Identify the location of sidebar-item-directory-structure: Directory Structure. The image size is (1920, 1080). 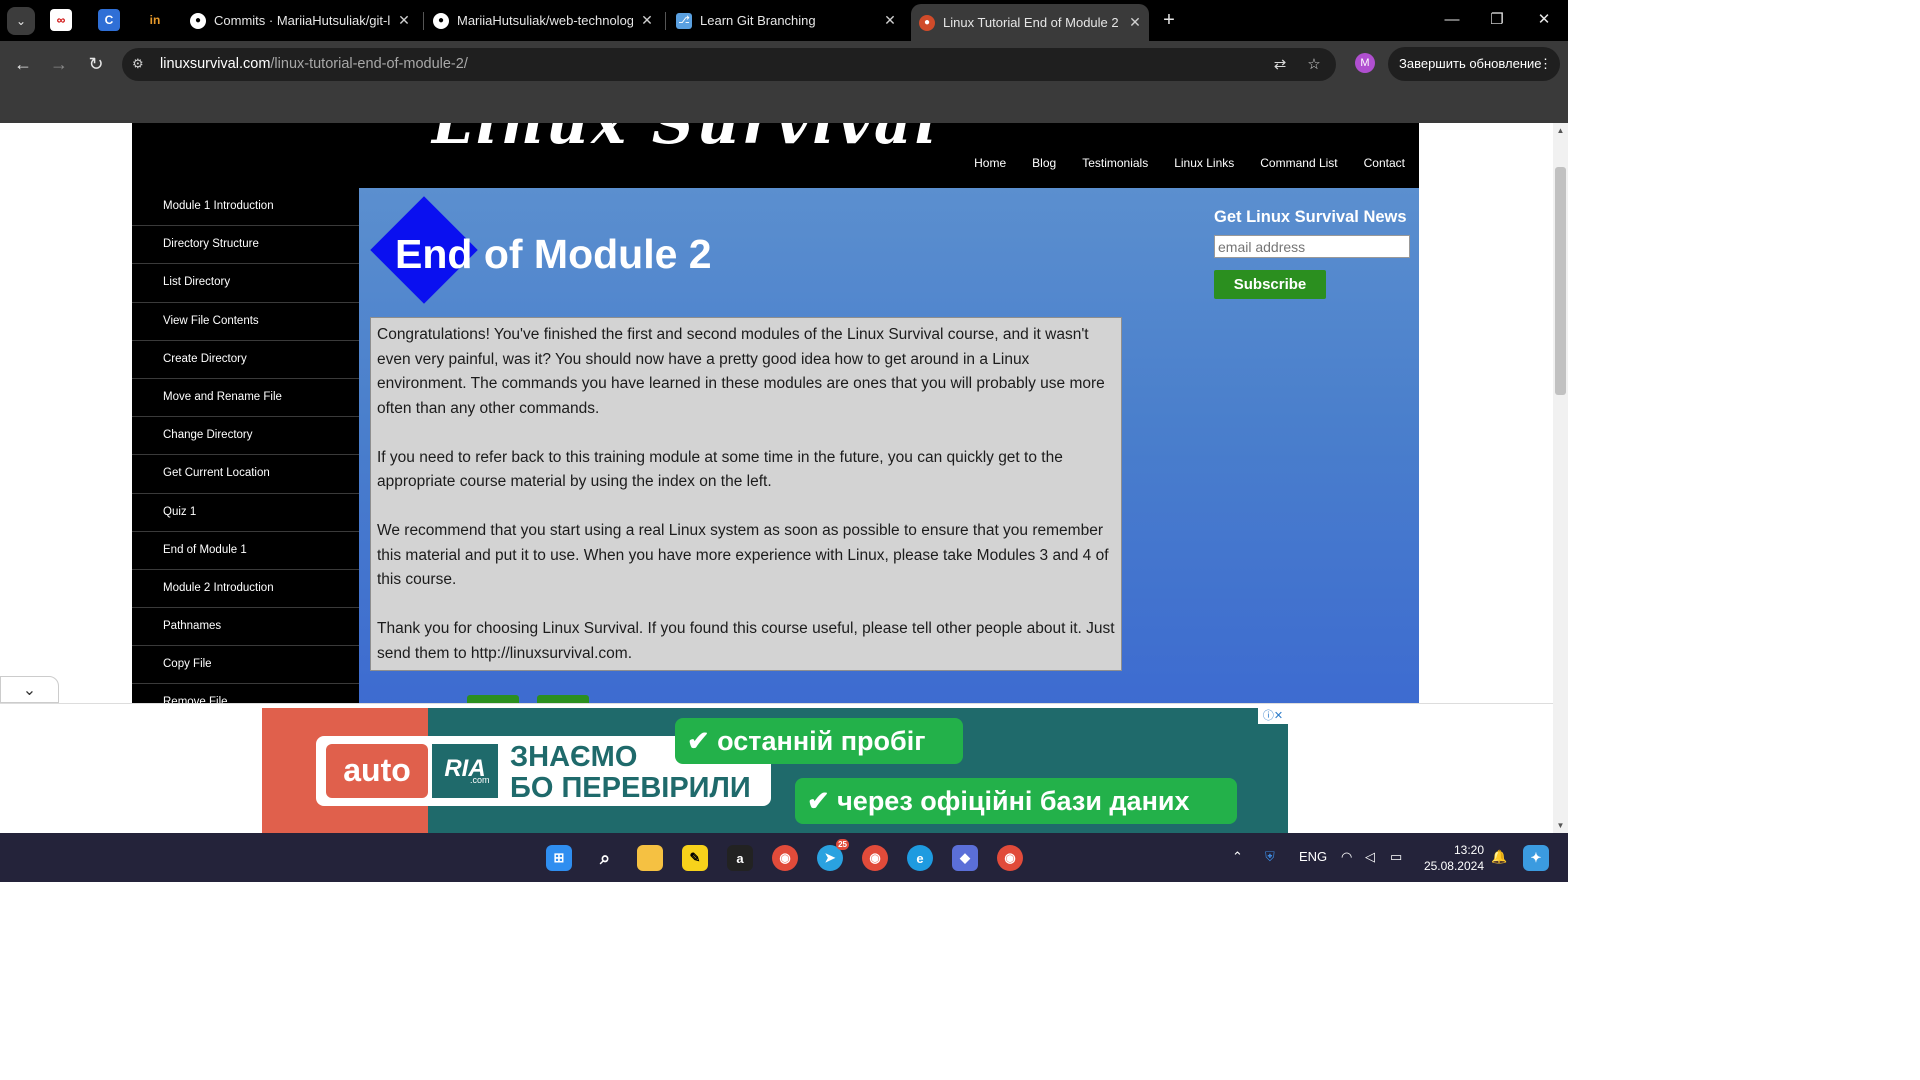
(245, 245).